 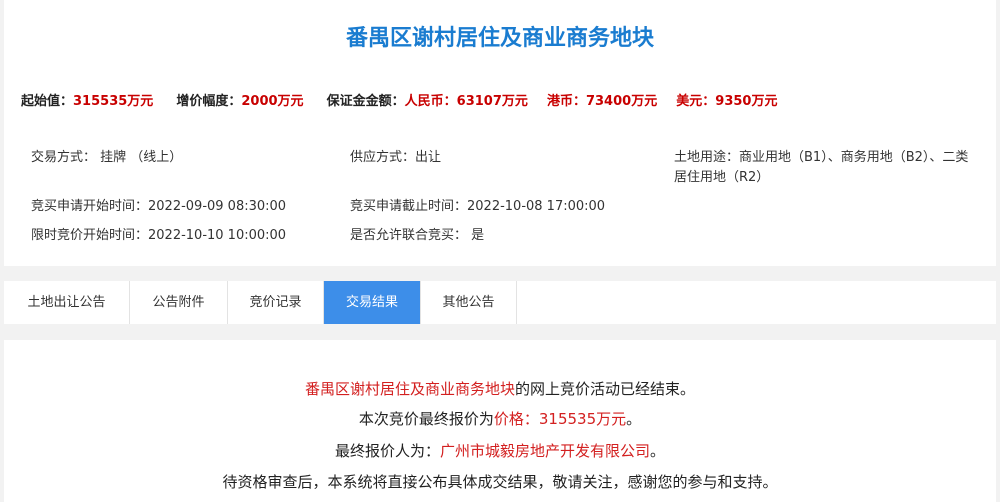 What do you see at coordinates (426, 419) in the screenshot?
I see `result-line-2-text: 本次竞价最终报价为` at bounding box center [426, 419].